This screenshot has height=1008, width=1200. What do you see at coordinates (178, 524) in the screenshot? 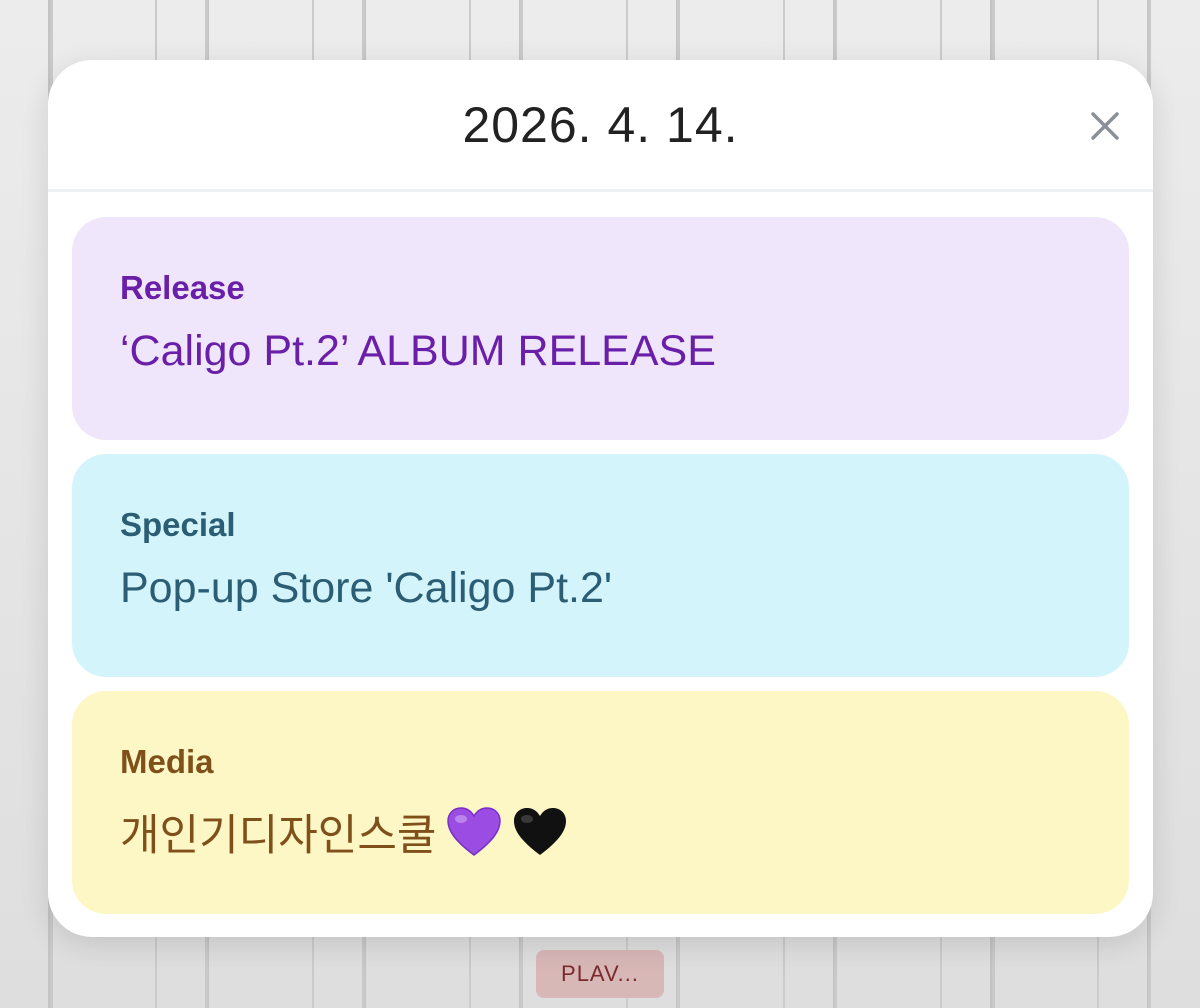
I see `event-category: Special` at bounding box center [178, 524].